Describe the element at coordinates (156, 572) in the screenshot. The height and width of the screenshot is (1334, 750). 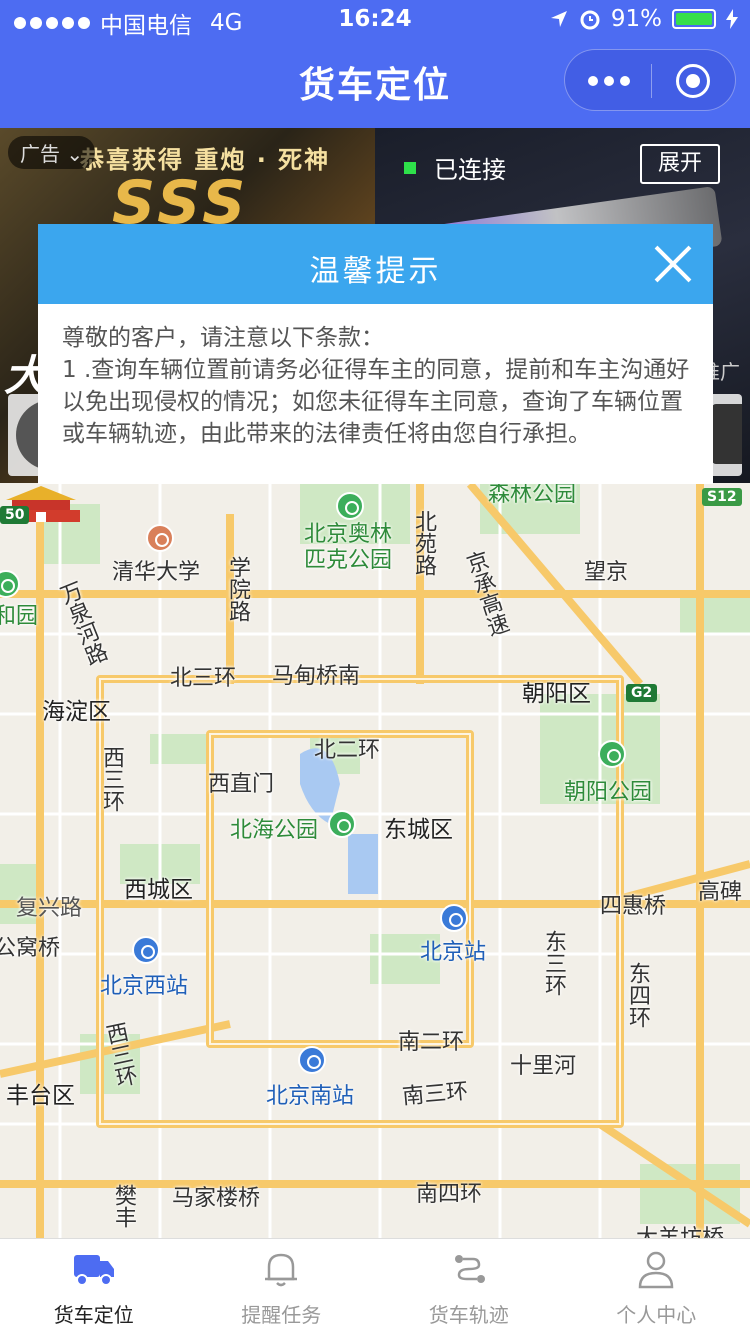
I see `map-label: 清华大学` at that location.